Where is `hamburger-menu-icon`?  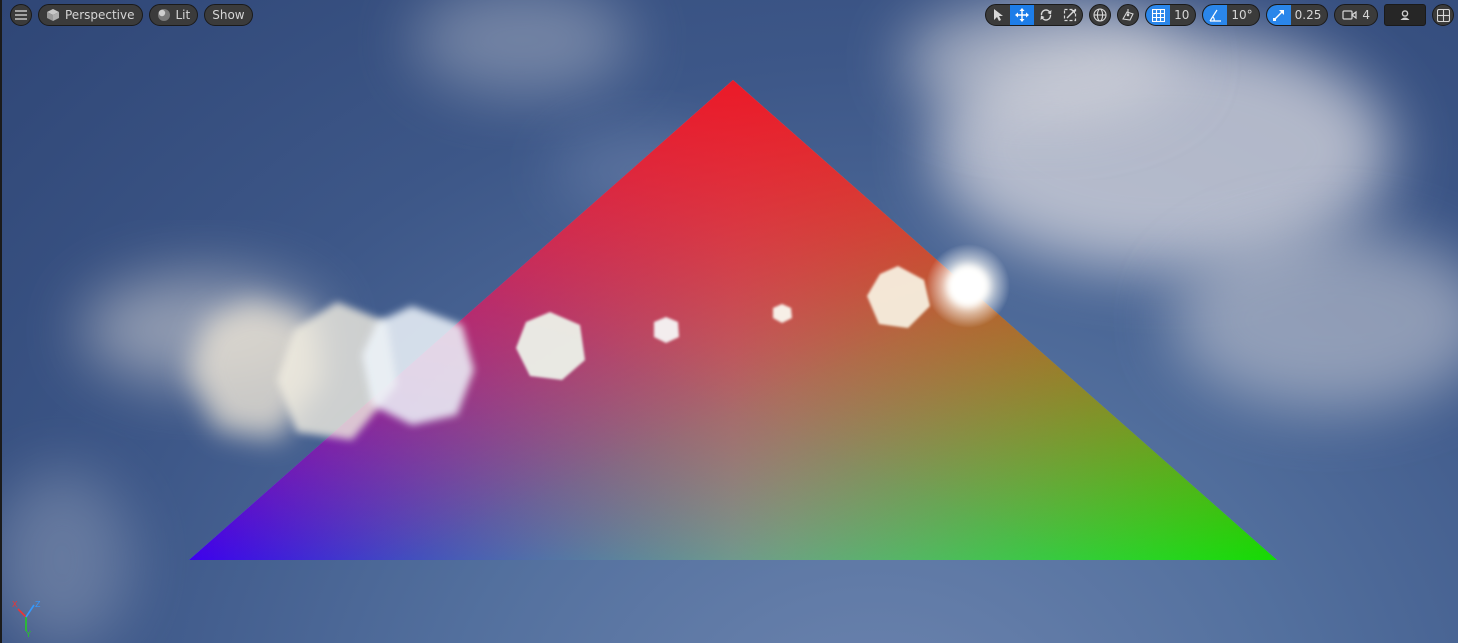 hamburger-menu-icon is located at coordinates (21, 15).